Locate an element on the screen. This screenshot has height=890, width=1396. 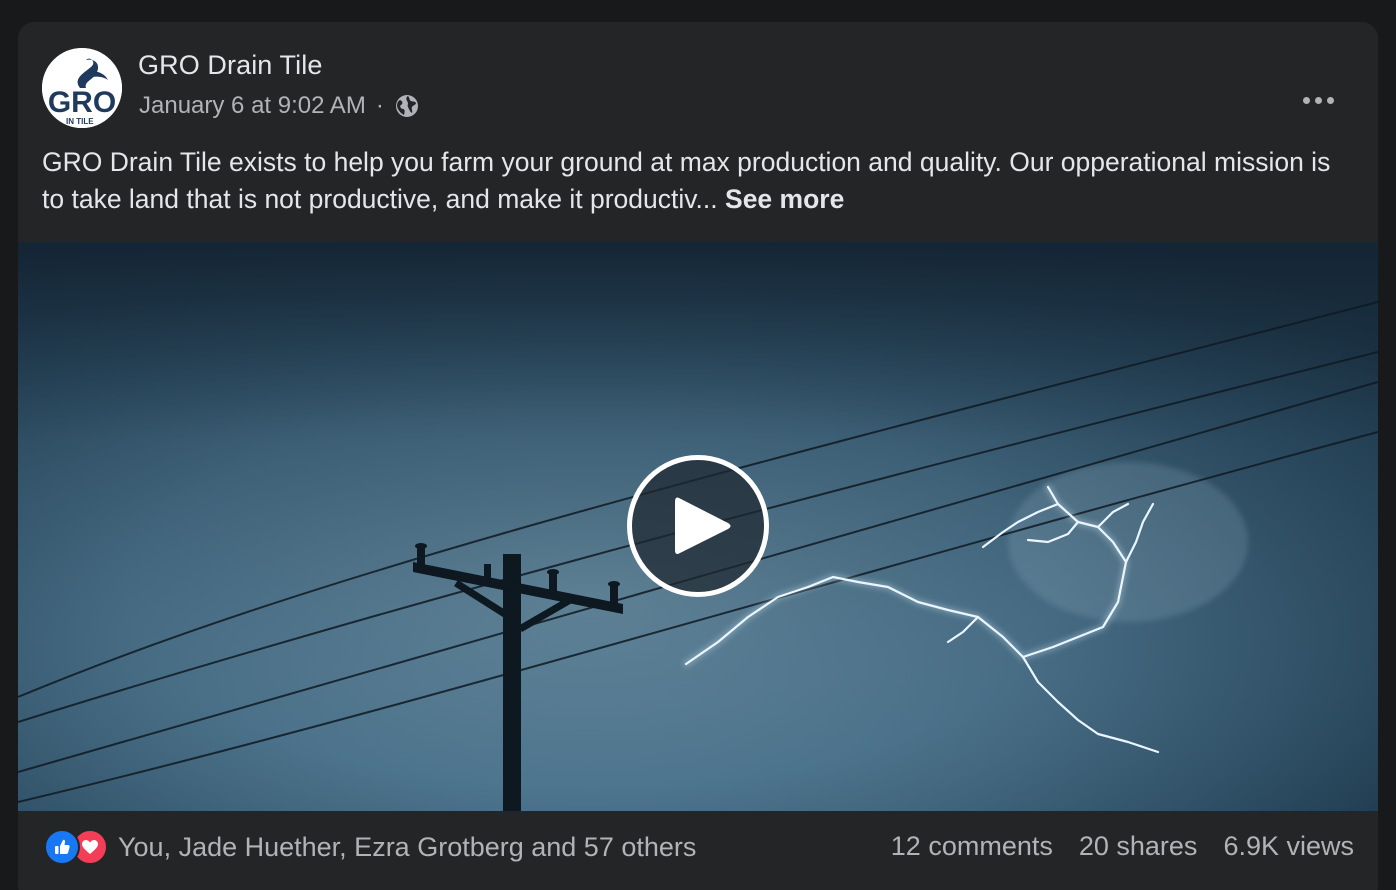
svg-text: IN TILE is located at coordinates (80, 121).